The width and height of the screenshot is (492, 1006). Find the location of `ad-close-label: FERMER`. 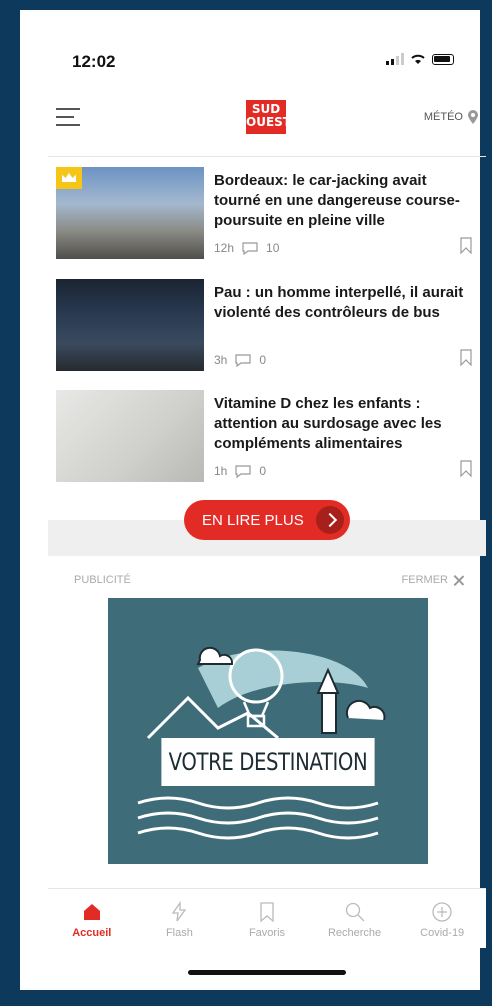

ad-close-label: FERMER is located at coordinates (424, 580).